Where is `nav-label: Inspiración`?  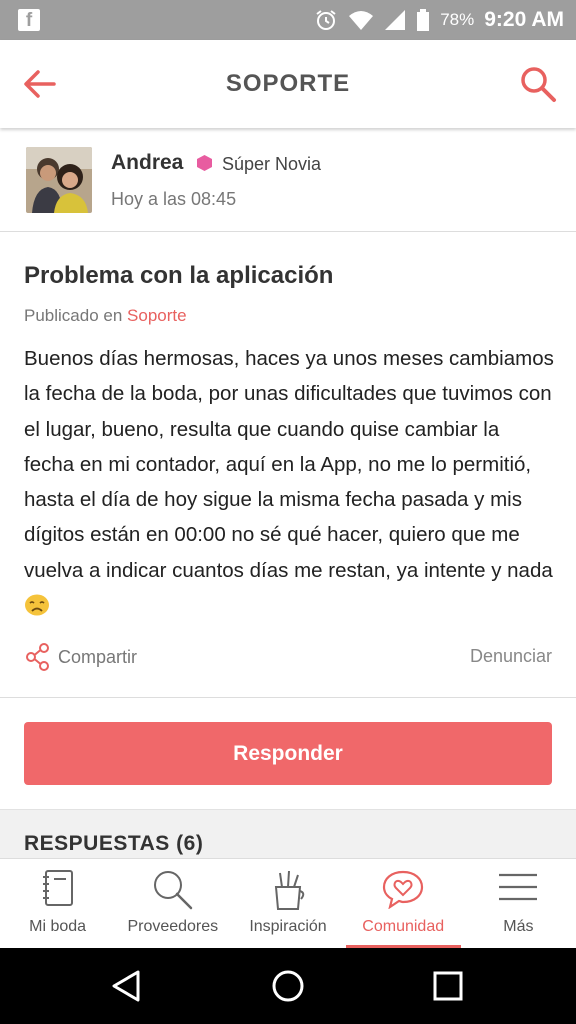 nav-label: Inspiración is located at coordinates (288, 926).